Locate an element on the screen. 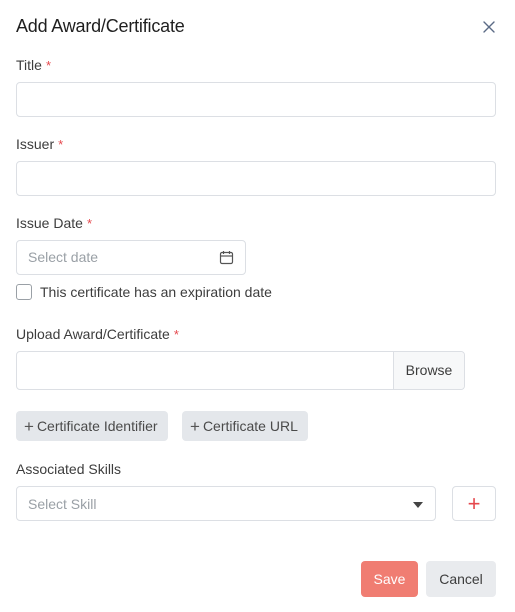  add-certificate-url-button: + Certificate URL is located at coordinates (245, 426).